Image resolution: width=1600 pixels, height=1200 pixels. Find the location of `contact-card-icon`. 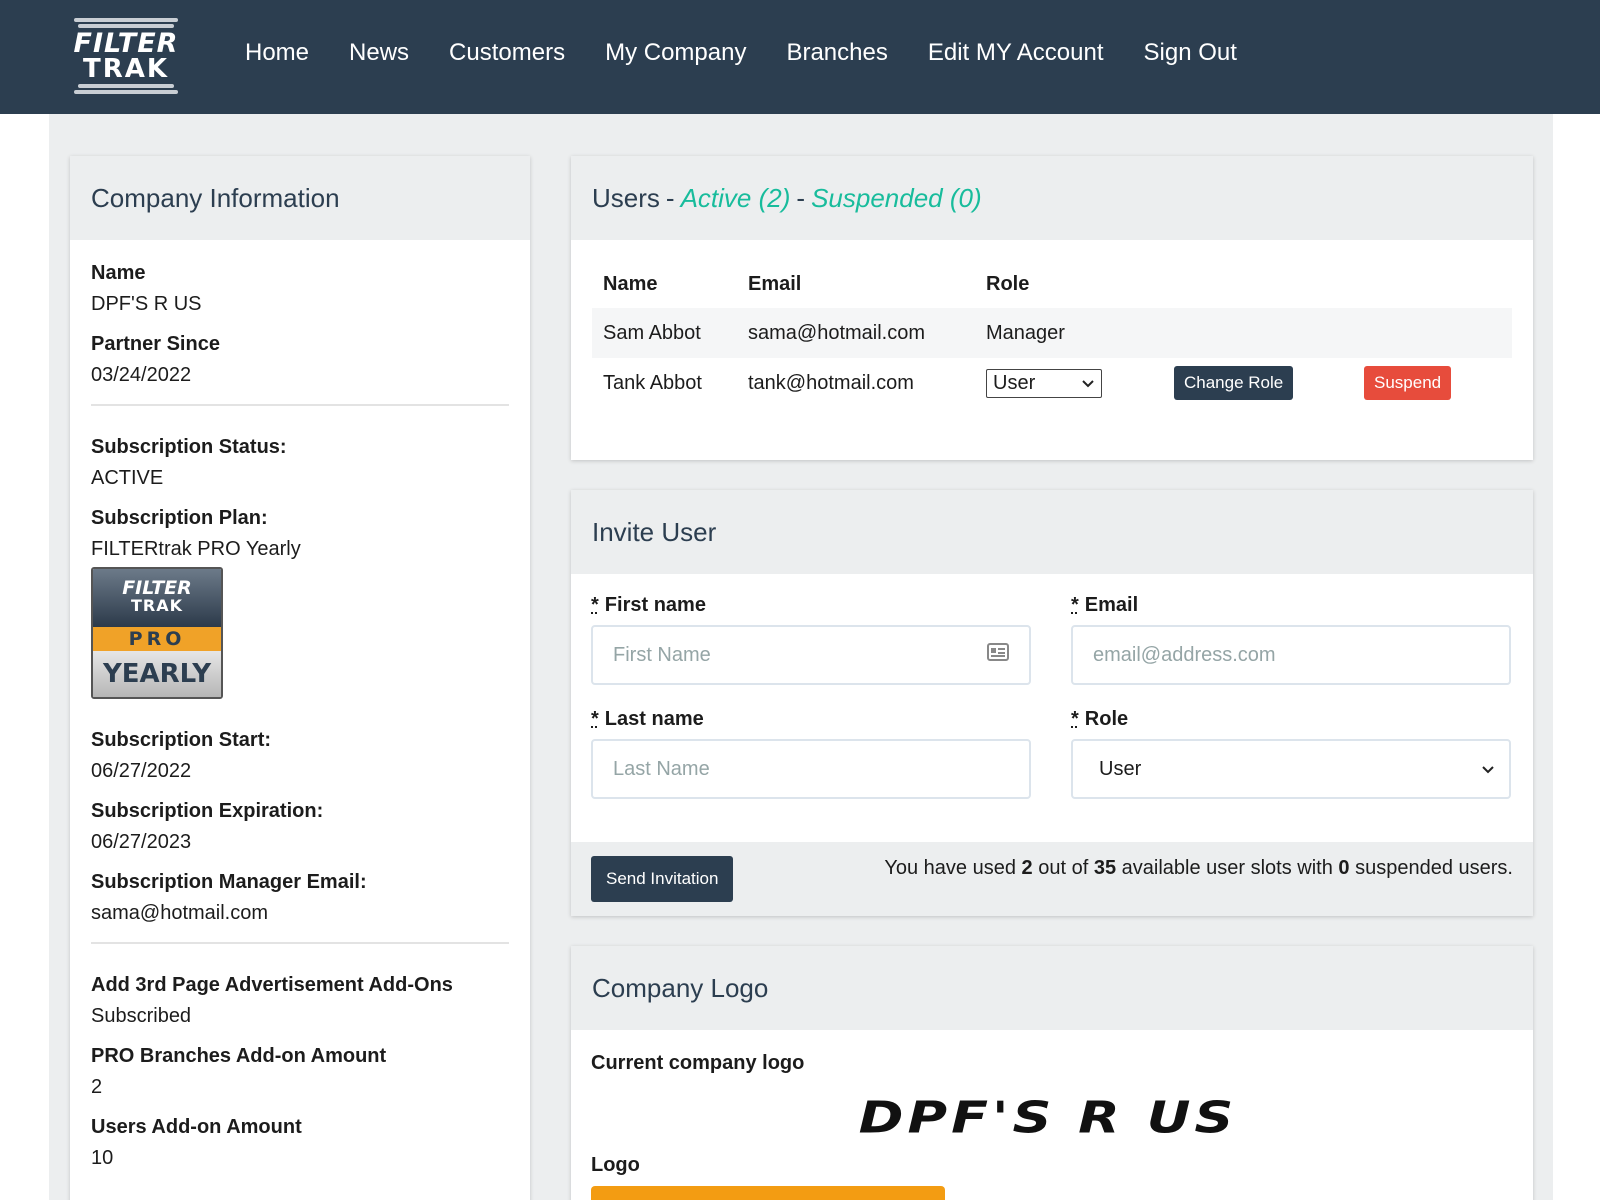

contact-card-icon is located at coordinates (998, 655).